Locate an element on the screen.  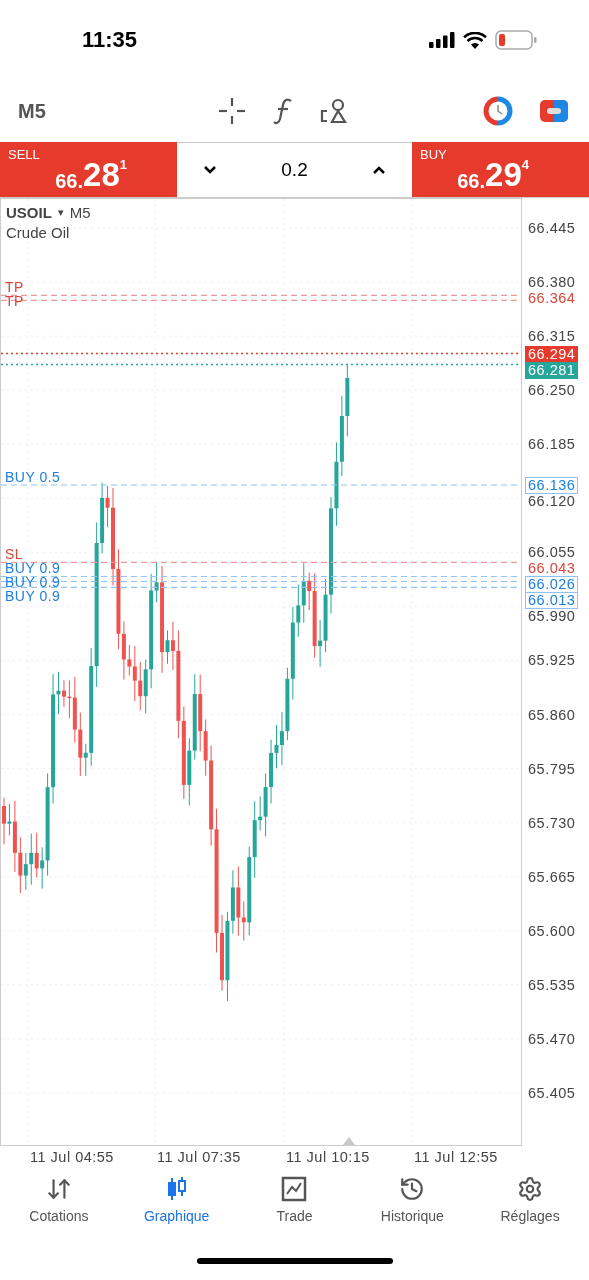
crosshair-icon is located at coordinates (232, 111).